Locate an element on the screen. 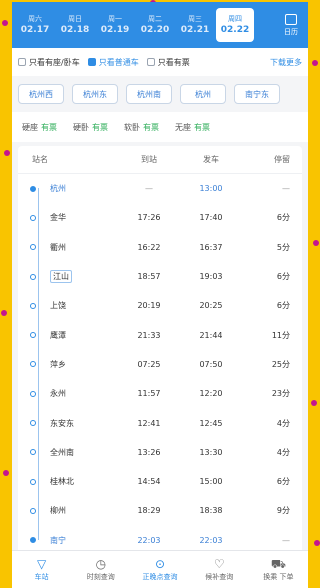 The width and height of the screenshot is (320, 588). station-icon: ▽ is located at coordinates (41, 564).